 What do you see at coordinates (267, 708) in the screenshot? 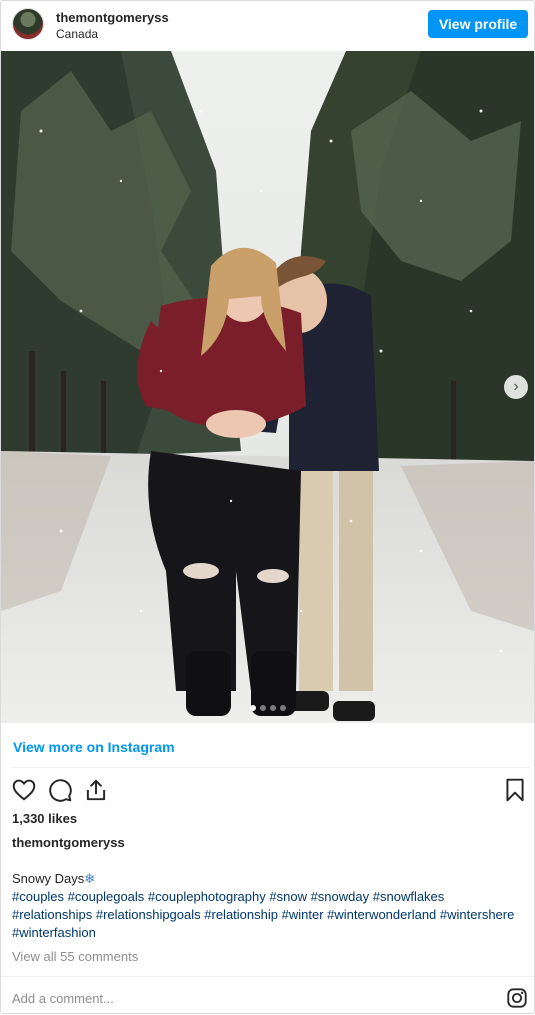
I see `carousel-dots` at bounding box center [267, 708].